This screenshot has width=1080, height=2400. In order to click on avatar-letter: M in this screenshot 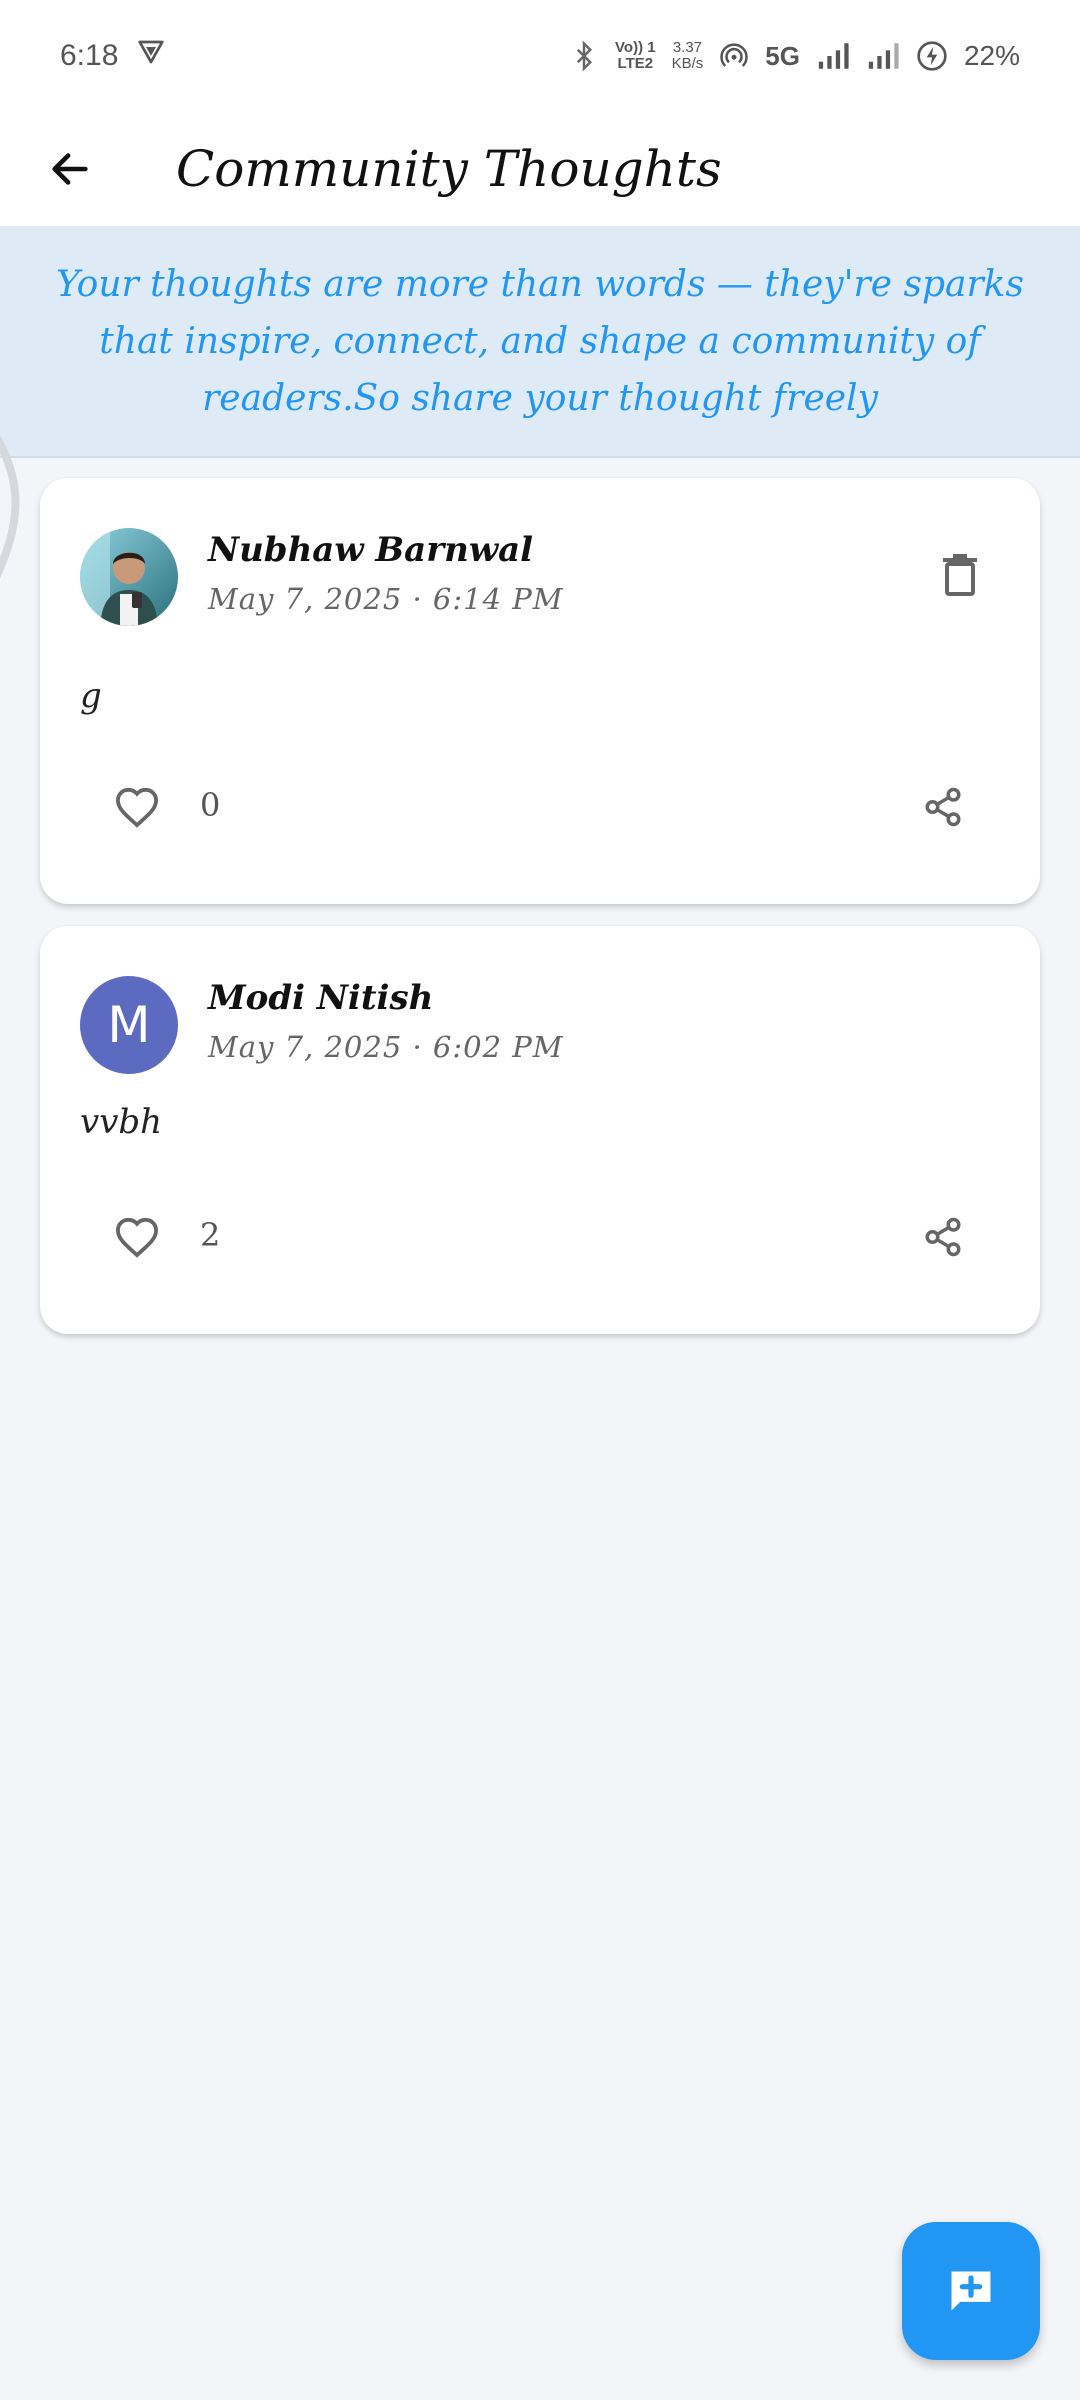, I will do `click(129, 1025)`.